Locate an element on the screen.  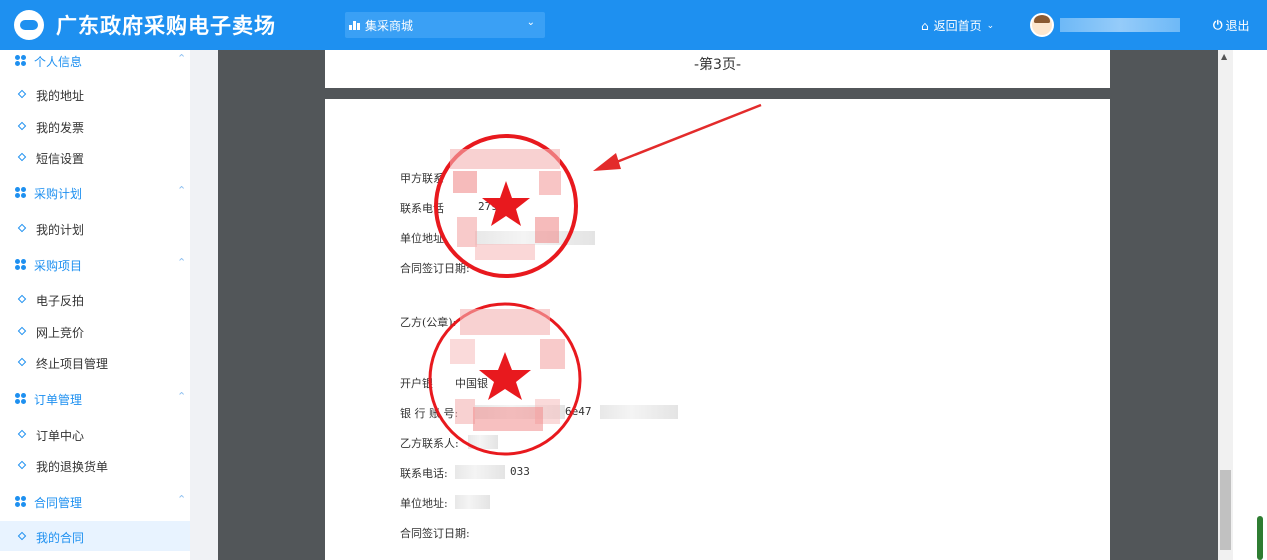
logout-label: 退出 is located at coordinates (1237, 26).